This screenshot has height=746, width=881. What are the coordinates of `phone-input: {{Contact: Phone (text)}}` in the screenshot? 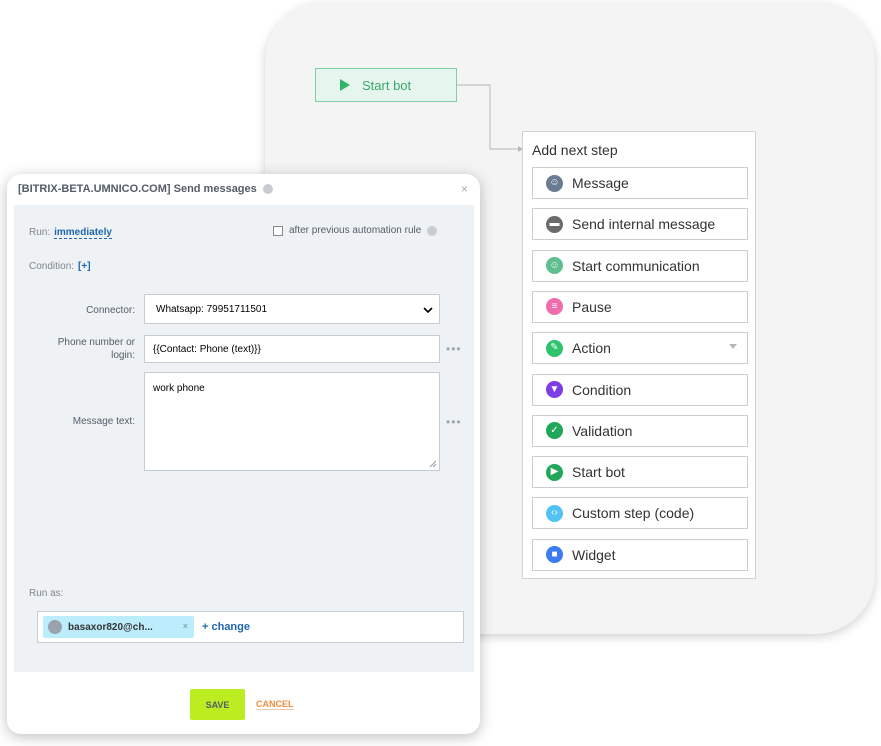 It's located at (292, 349).